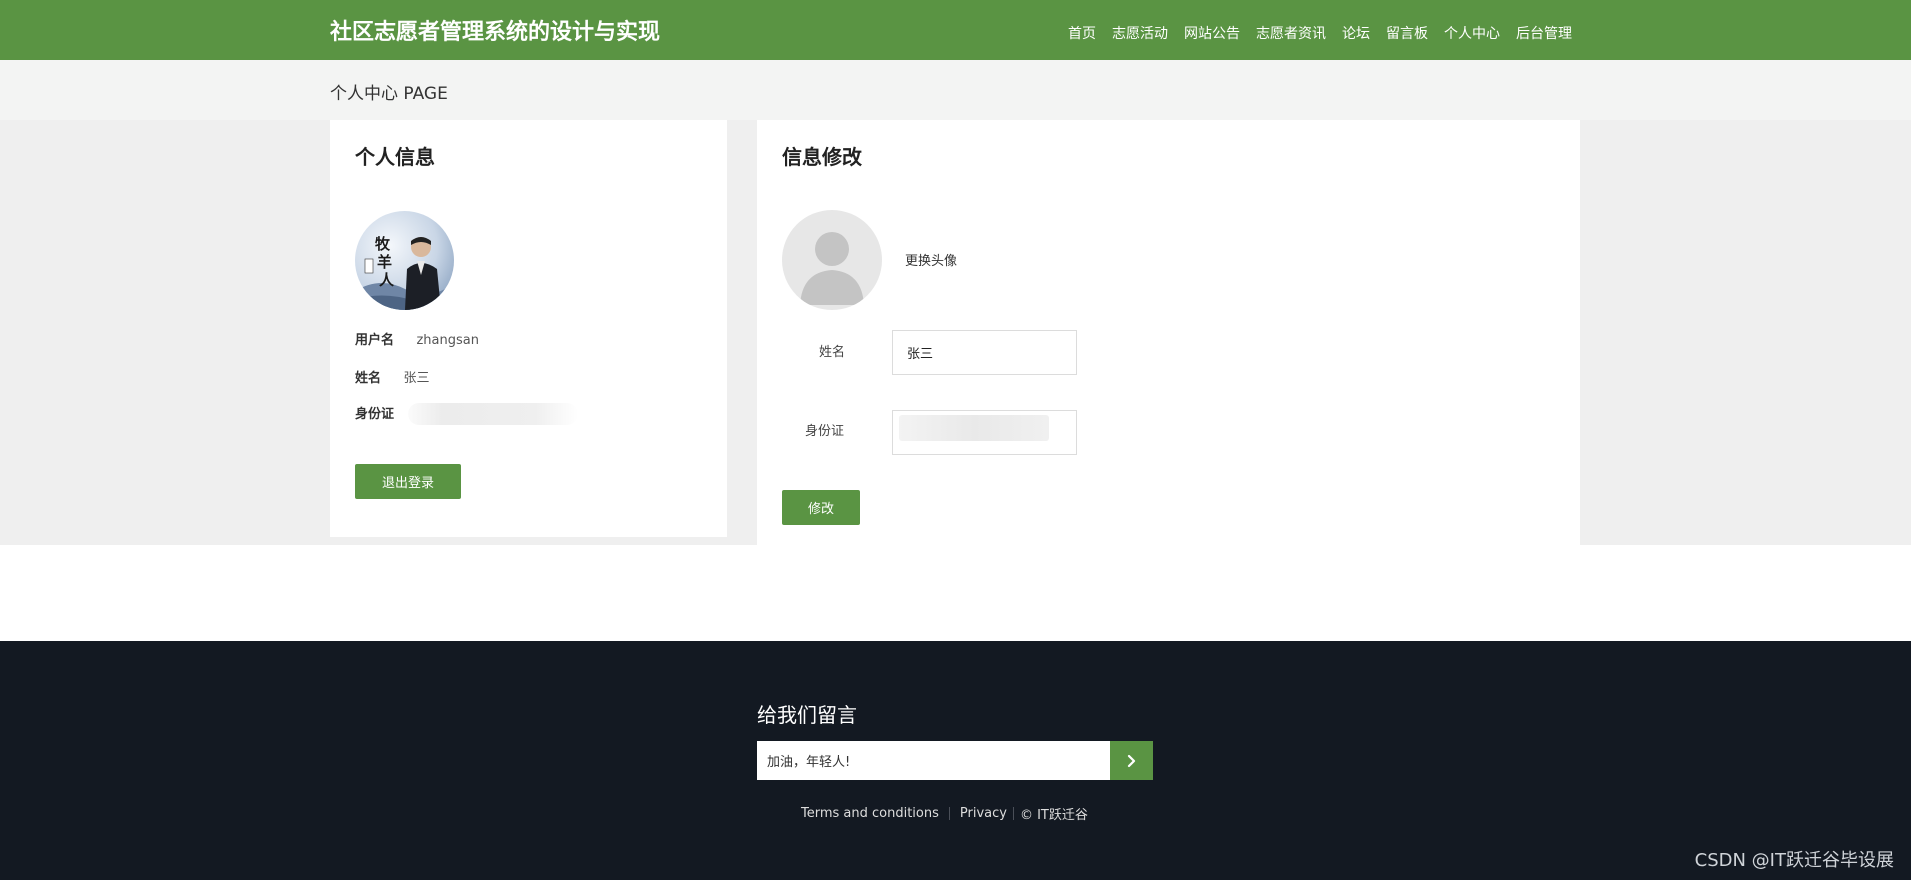 This screenshot has height=880, width=1911. Describe the element at coordinates (1472, 33) in the screenshot. I see `nav-personal-center: 个人中心` at that location.